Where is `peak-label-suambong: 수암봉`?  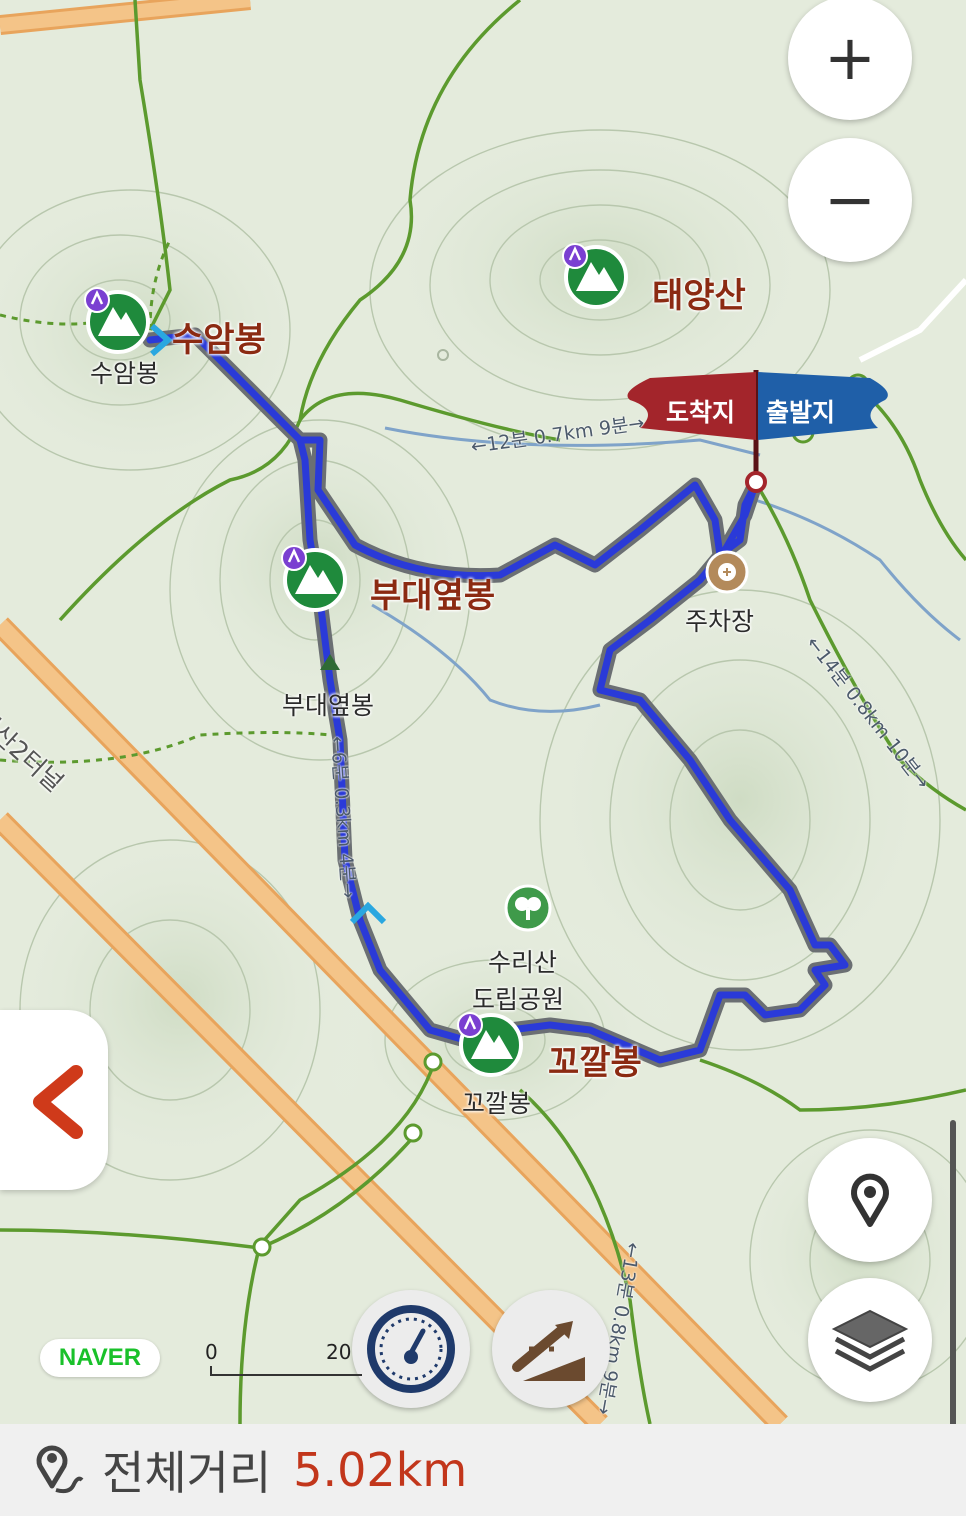
peak-label-suambong: 수암봉 is located at coordinates (219, 340).